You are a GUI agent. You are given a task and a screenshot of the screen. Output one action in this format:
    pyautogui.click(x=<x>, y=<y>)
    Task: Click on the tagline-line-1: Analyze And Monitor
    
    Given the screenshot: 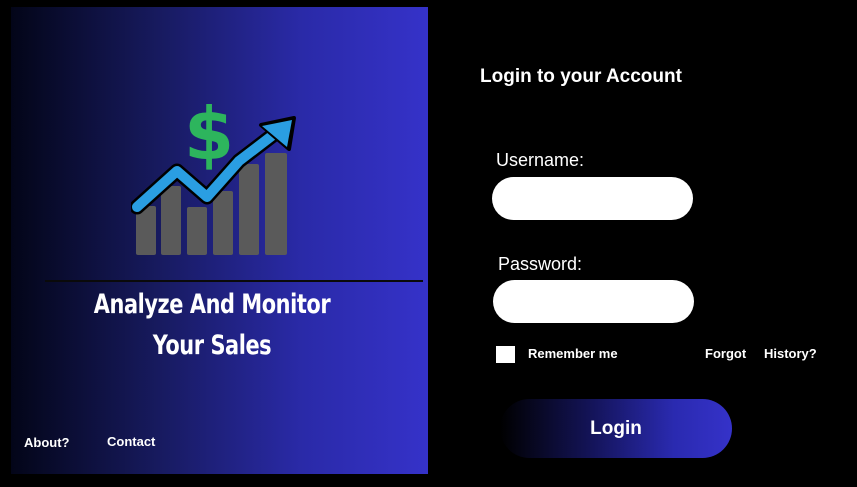 What is the action you would take?
    pyautogui.click(x=212, y=304)
    